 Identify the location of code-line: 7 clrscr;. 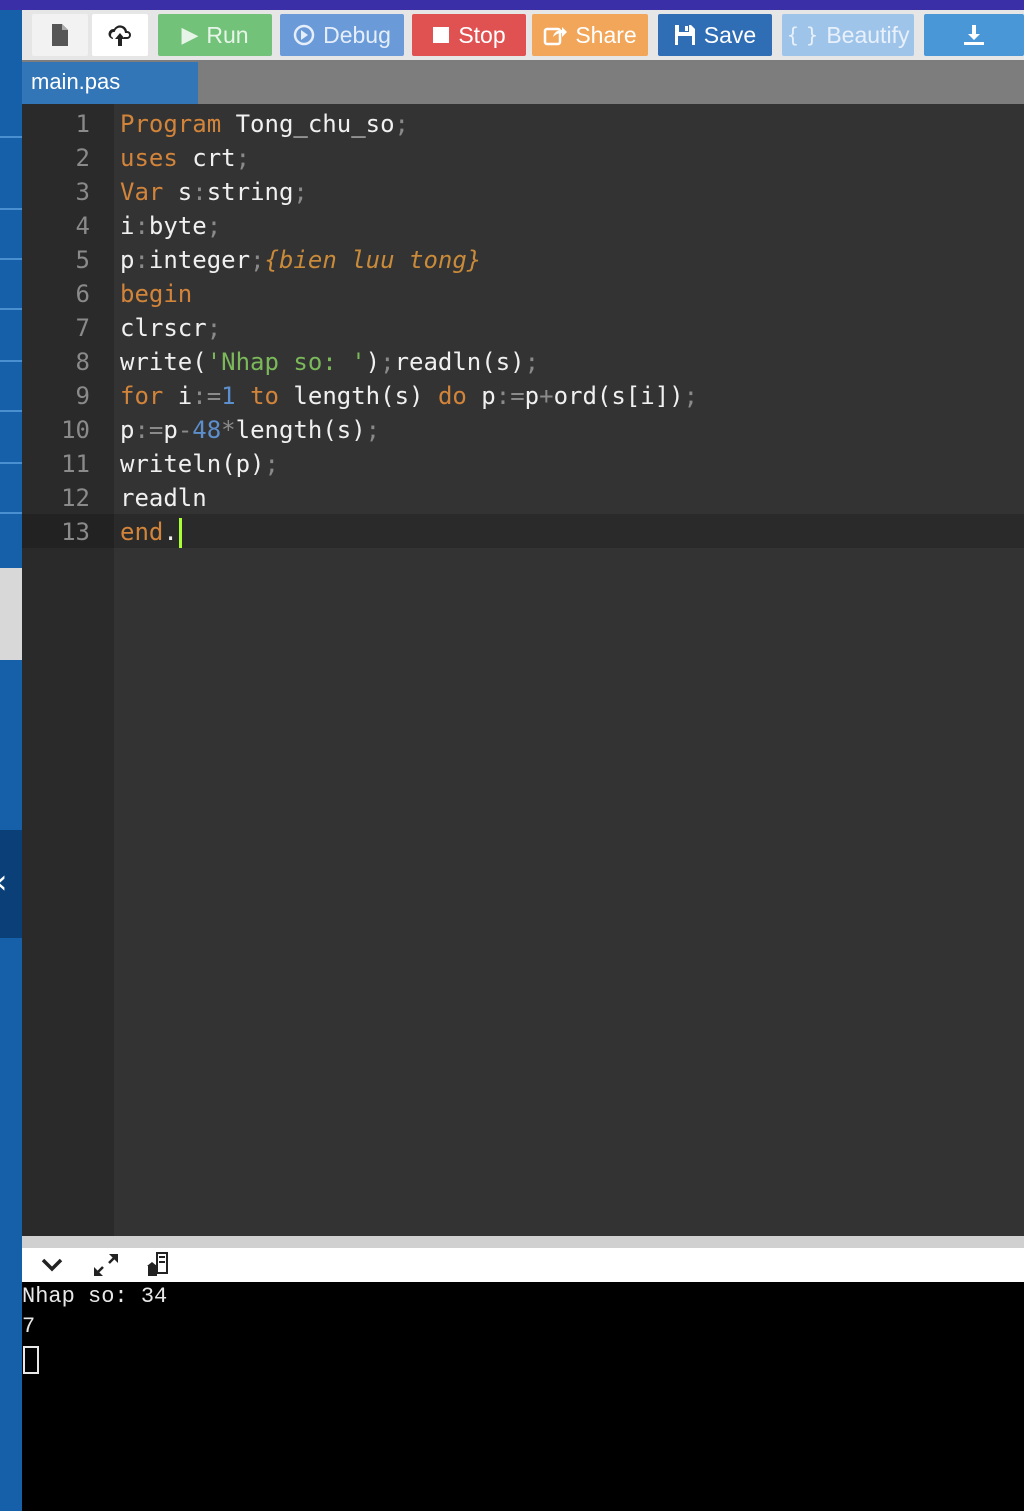
(523, 328).